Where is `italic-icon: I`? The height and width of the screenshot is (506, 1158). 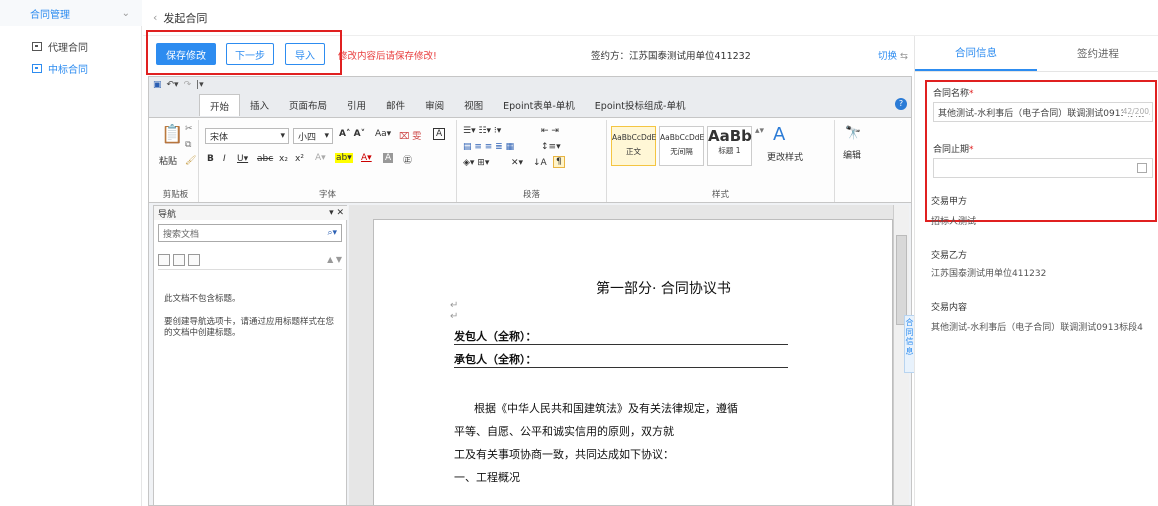
italic-icon: I is located at coordinates (224, 159).